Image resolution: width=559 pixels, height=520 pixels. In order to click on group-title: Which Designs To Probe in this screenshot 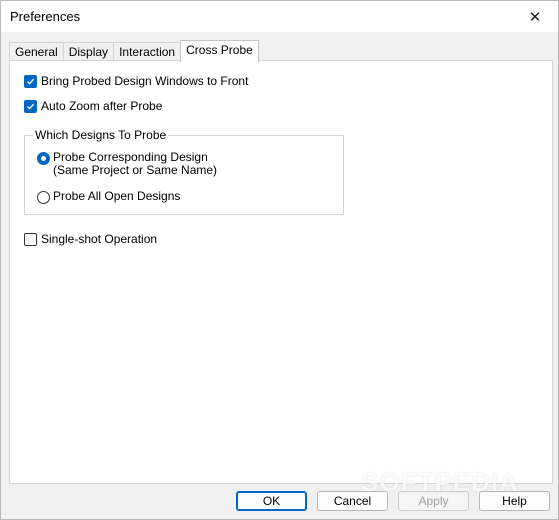, I will do `click(101, 135)`.